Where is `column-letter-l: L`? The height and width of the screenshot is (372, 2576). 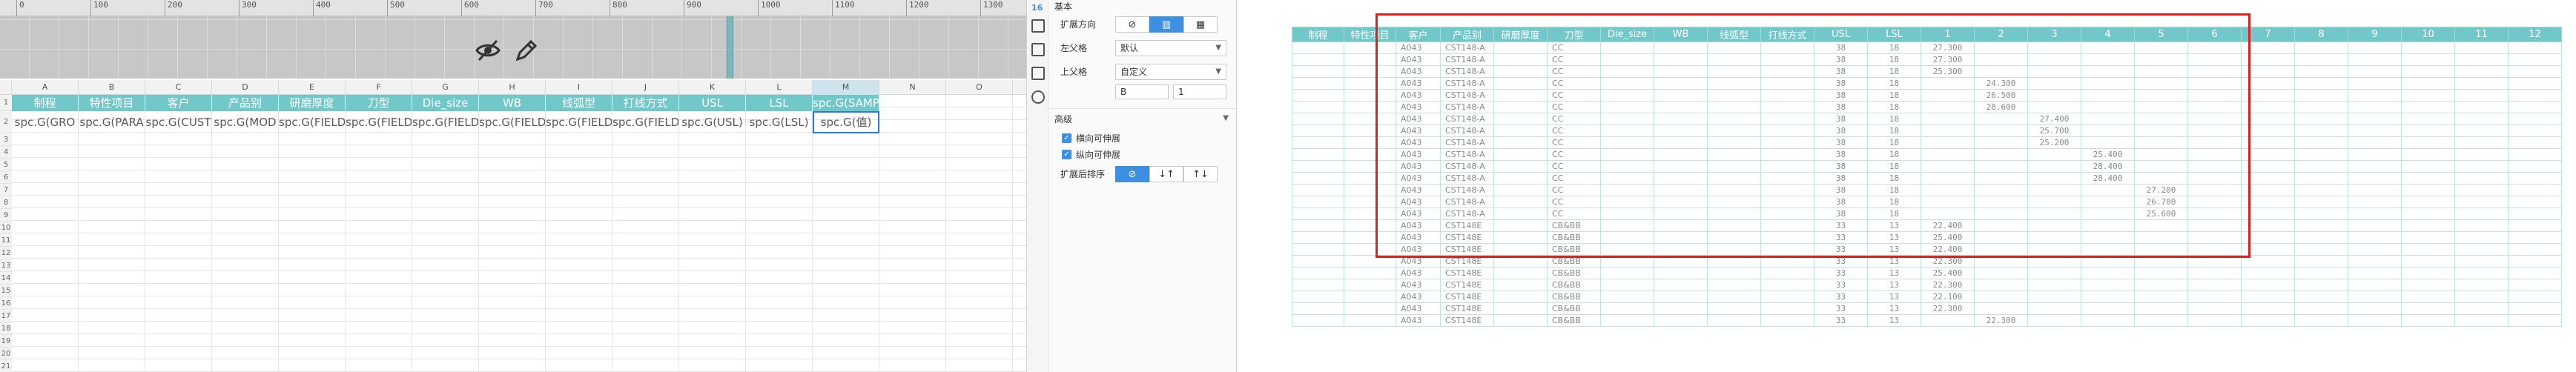
column-letter-l: L is located at coordinates (779, 87).